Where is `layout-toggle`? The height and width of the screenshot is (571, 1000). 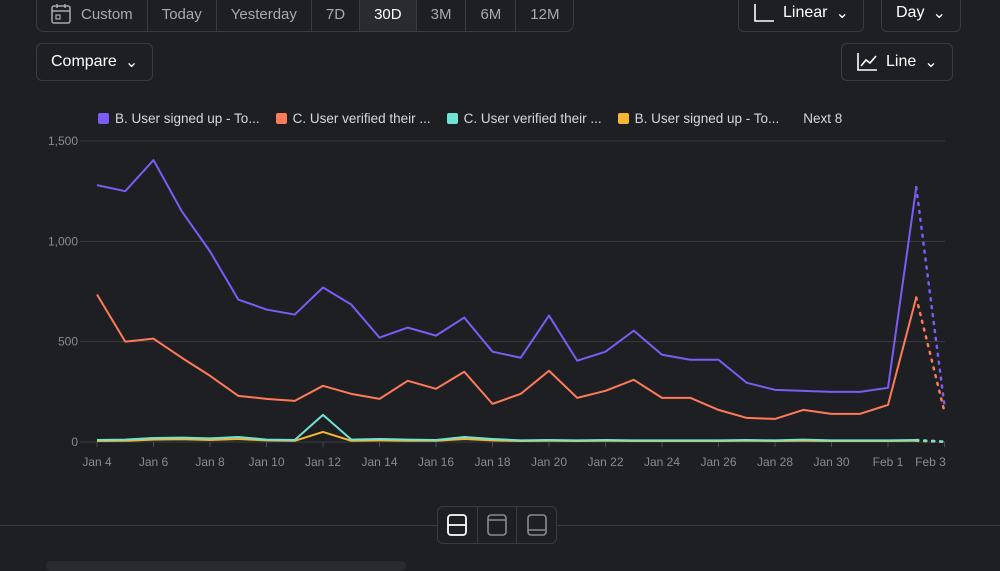 layout-toggle is located at coordinates (497, 525).